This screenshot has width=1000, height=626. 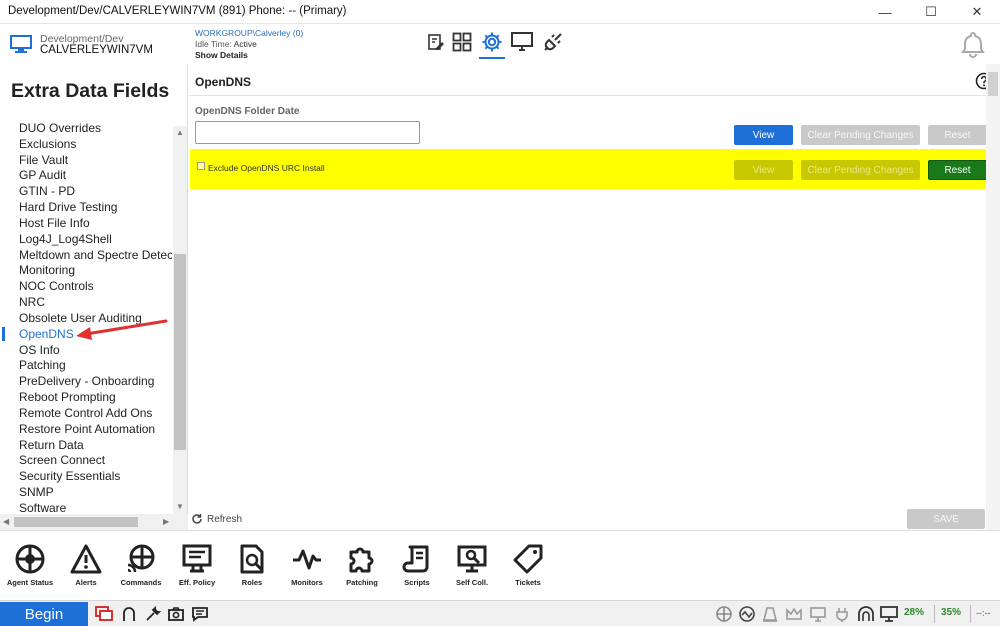 What do you see at coordinates (68, 207) in the screenshot?
I see `list-item: Hard Drive Testing` at bounding box center [68, 207].